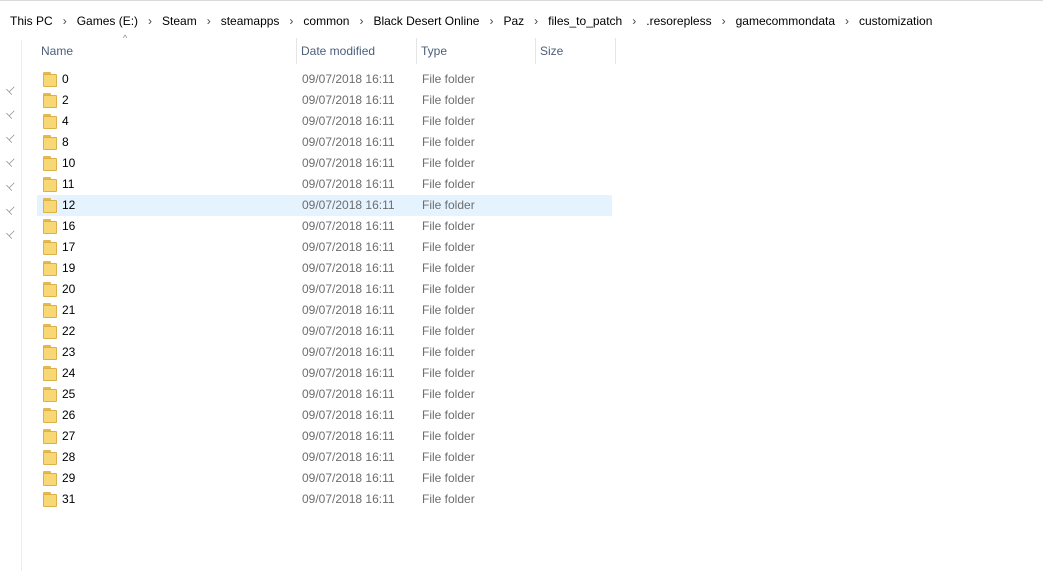  I want to click on file-row: 17 09/07/2018 16:11 File folder, so click(324, 247).